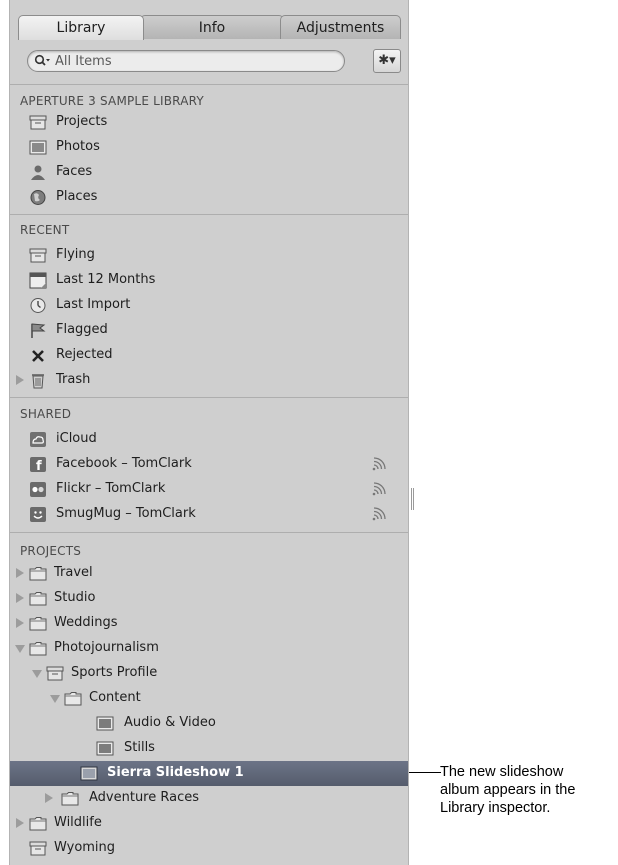  What do you see at coordinates (209, 514) in the screenshot?
I see `sidebar-item-smugmug: SmugMug – TomClark` at bounding box center [209, 514].